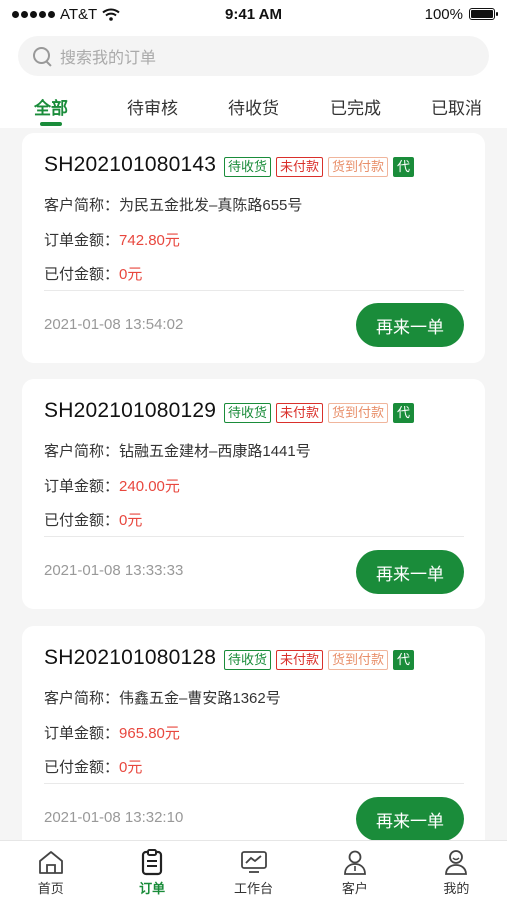  Describe the element at coordinates (111, 14) in the screenshot. I see `wifi-icon` at that location.